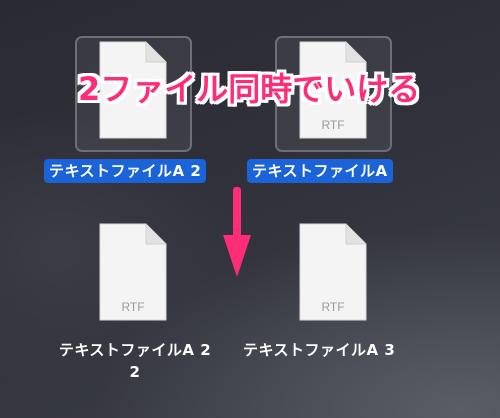  I want to click on file-name: テキストファイルA 2, so click(125, 171).